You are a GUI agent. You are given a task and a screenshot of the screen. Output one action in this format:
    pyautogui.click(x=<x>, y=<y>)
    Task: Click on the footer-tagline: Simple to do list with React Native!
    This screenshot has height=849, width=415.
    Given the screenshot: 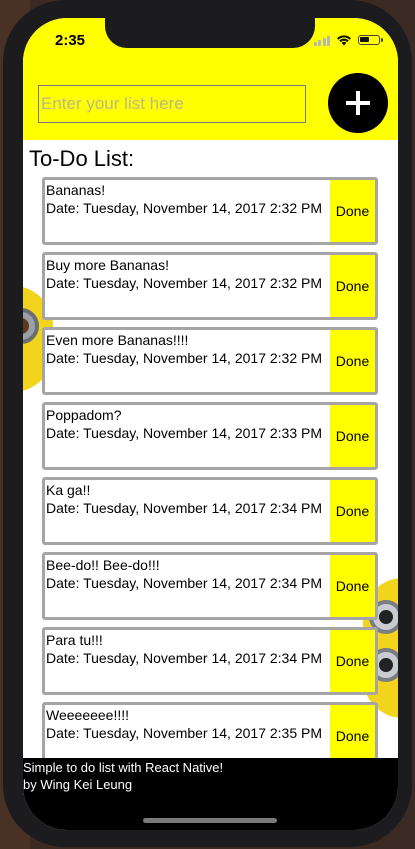 What is the action you would take?
    pyautogui.click(x=123, y=767)
    